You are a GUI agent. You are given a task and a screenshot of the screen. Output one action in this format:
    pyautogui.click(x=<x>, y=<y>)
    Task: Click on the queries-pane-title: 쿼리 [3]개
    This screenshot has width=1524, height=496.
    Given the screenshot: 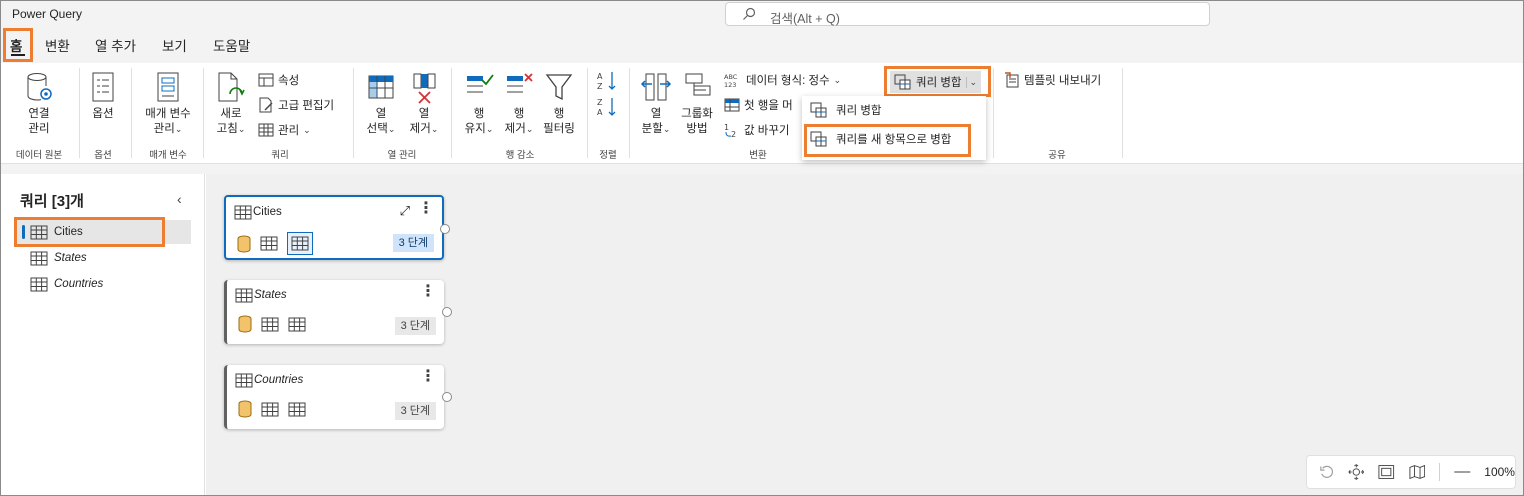 What is the action you would take?
    pyautogui.click(x=52, y=201)
    